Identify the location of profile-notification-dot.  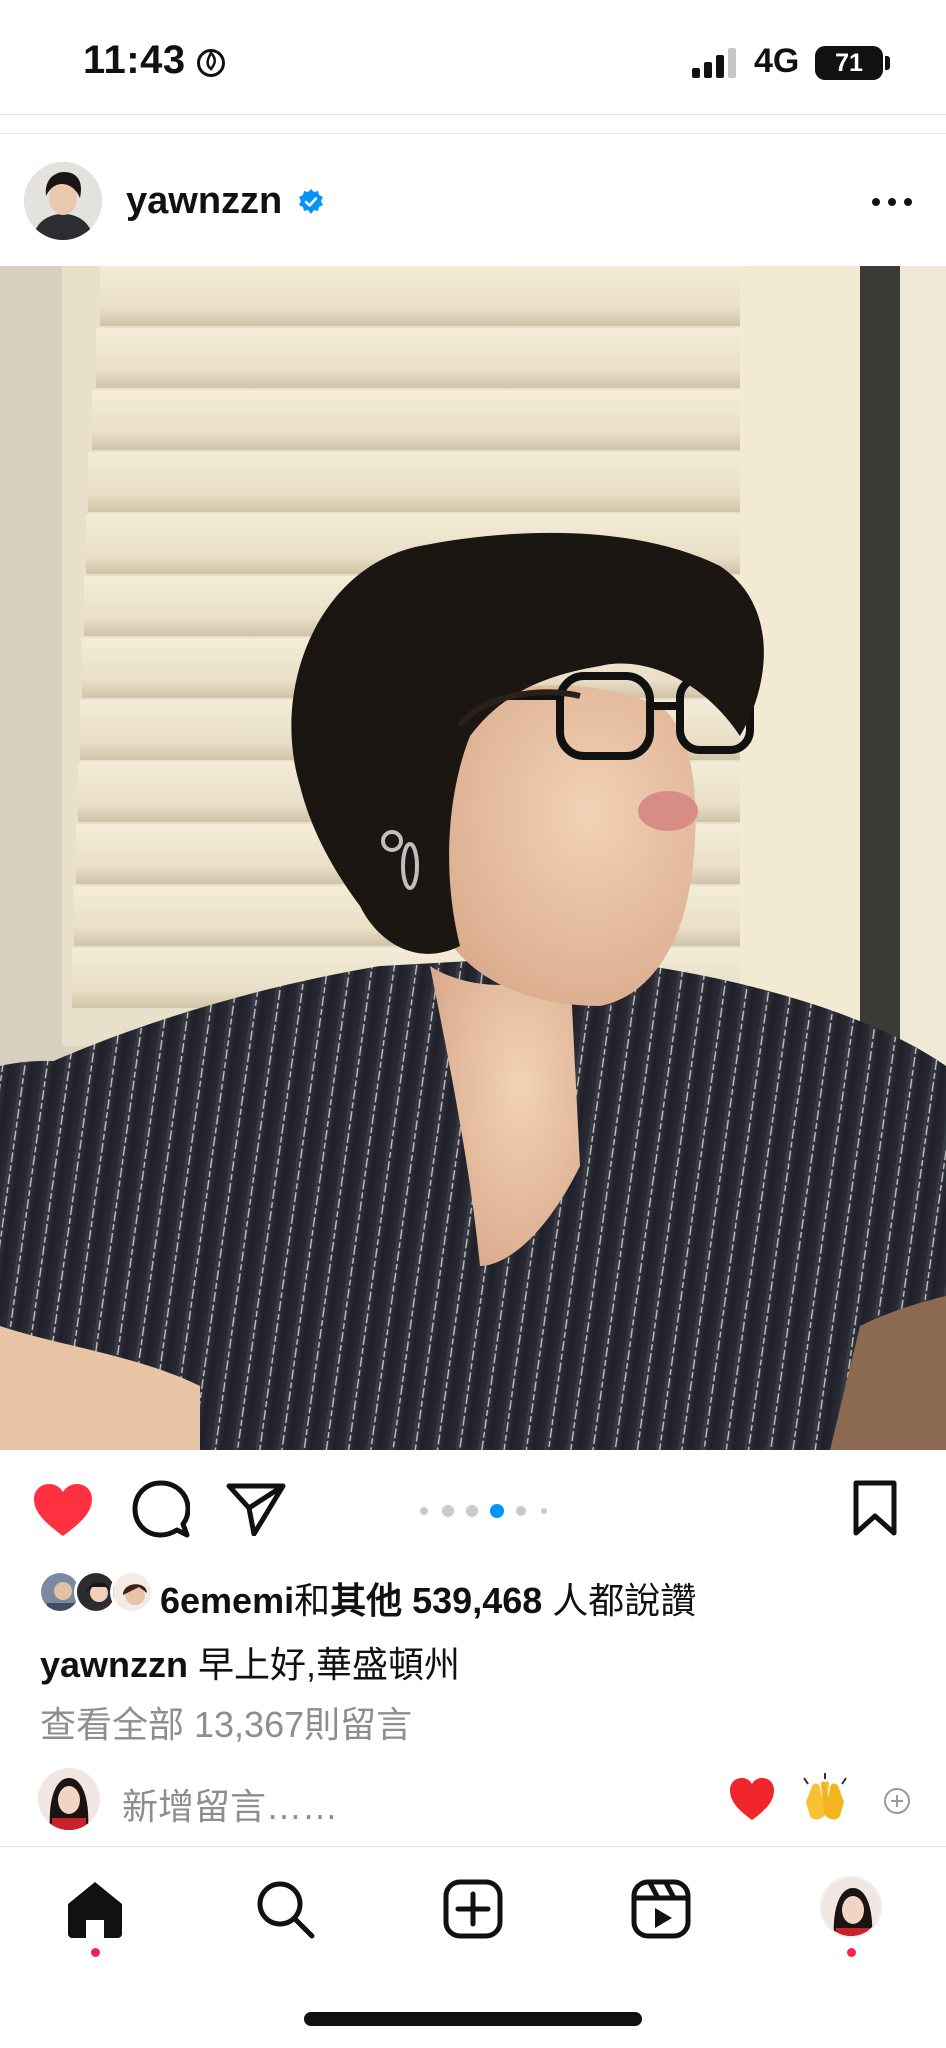
(851, 1952).